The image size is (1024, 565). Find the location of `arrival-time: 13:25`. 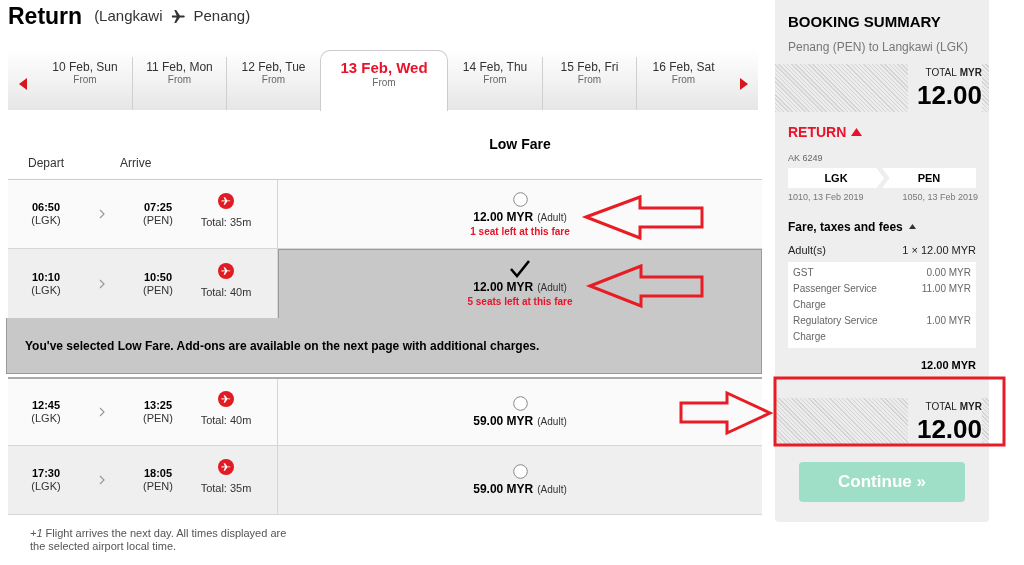

arrival-time: 13:25 is located at coordinates (158, 405).